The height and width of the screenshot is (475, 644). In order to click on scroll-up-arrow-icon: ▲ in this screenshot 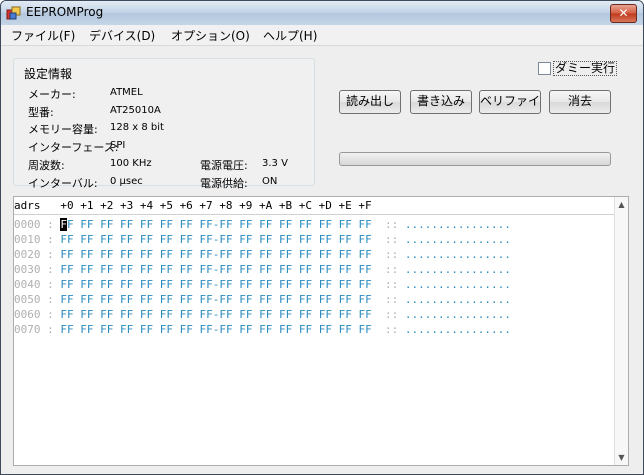, I will do `click(621, 204)`.